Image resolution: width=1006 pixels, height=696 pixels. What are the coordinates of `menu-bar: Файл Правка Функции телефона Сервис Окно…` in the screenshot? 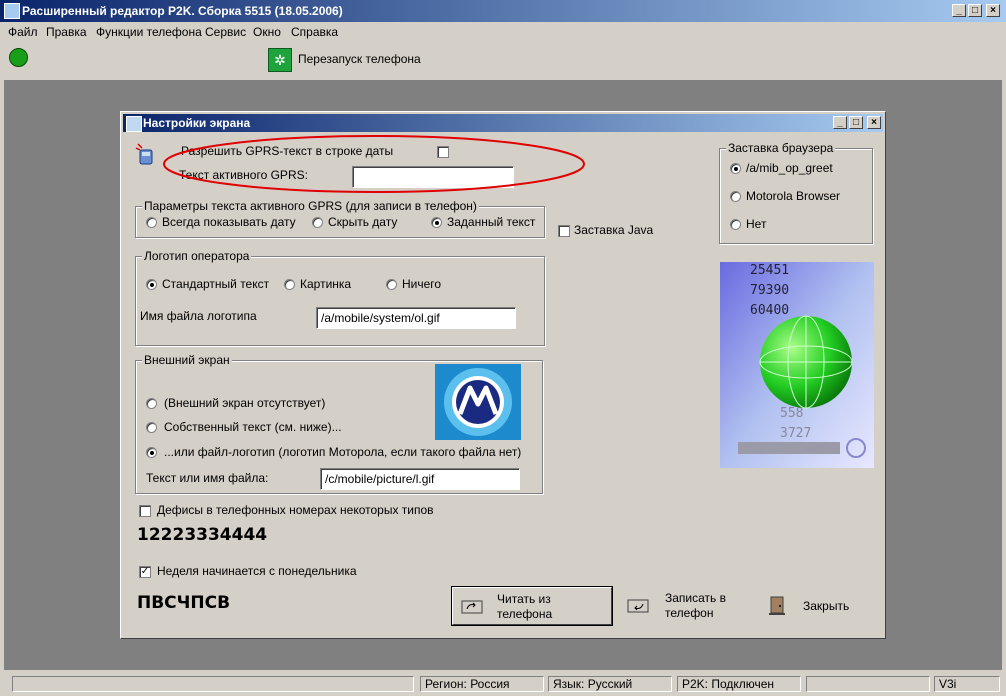 It's located at (503, 32).